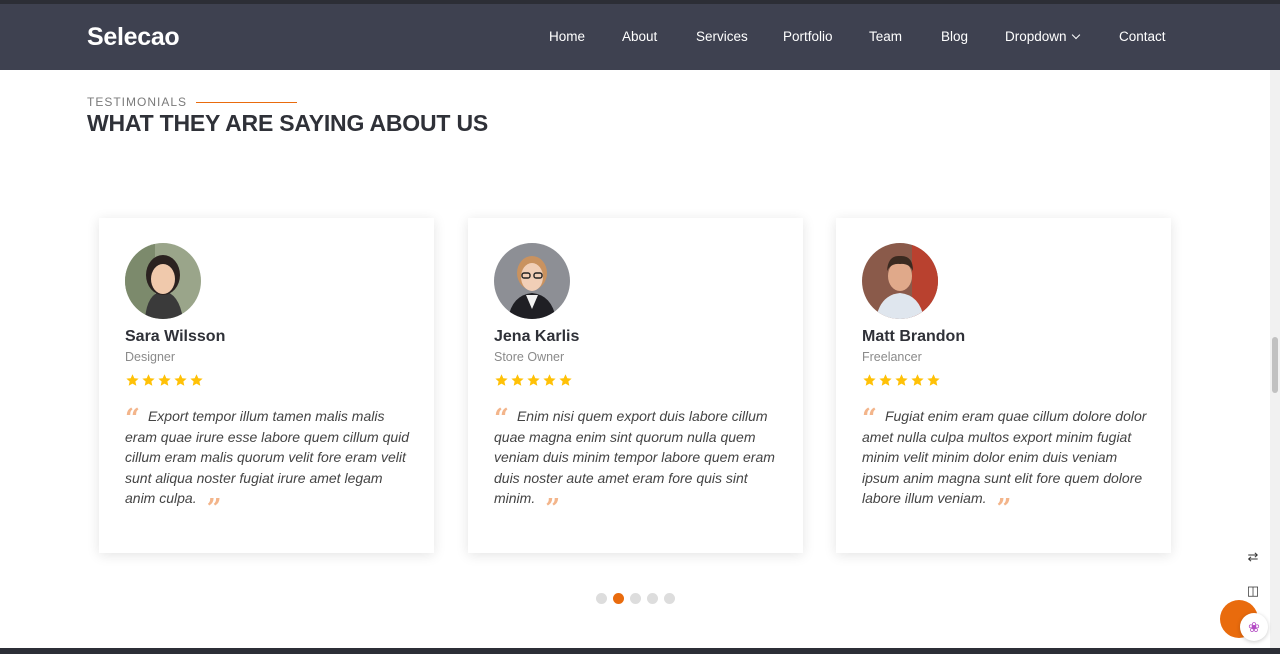 The image size is (1280, 654). What do you see at coordinates (1253, 557) in the screenshot?
I see `translate-icon: ⇄` at bounding box center [1253, 557].